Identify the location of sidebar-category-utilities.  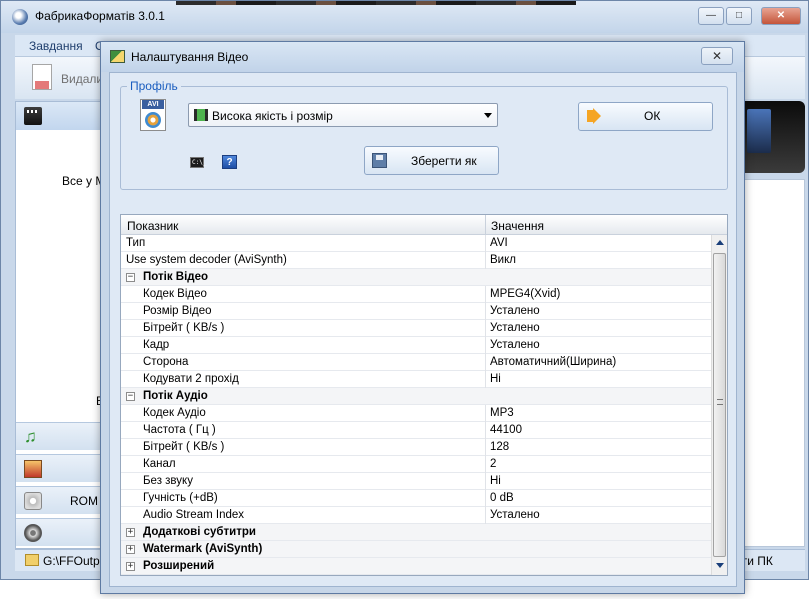
(61, 532).